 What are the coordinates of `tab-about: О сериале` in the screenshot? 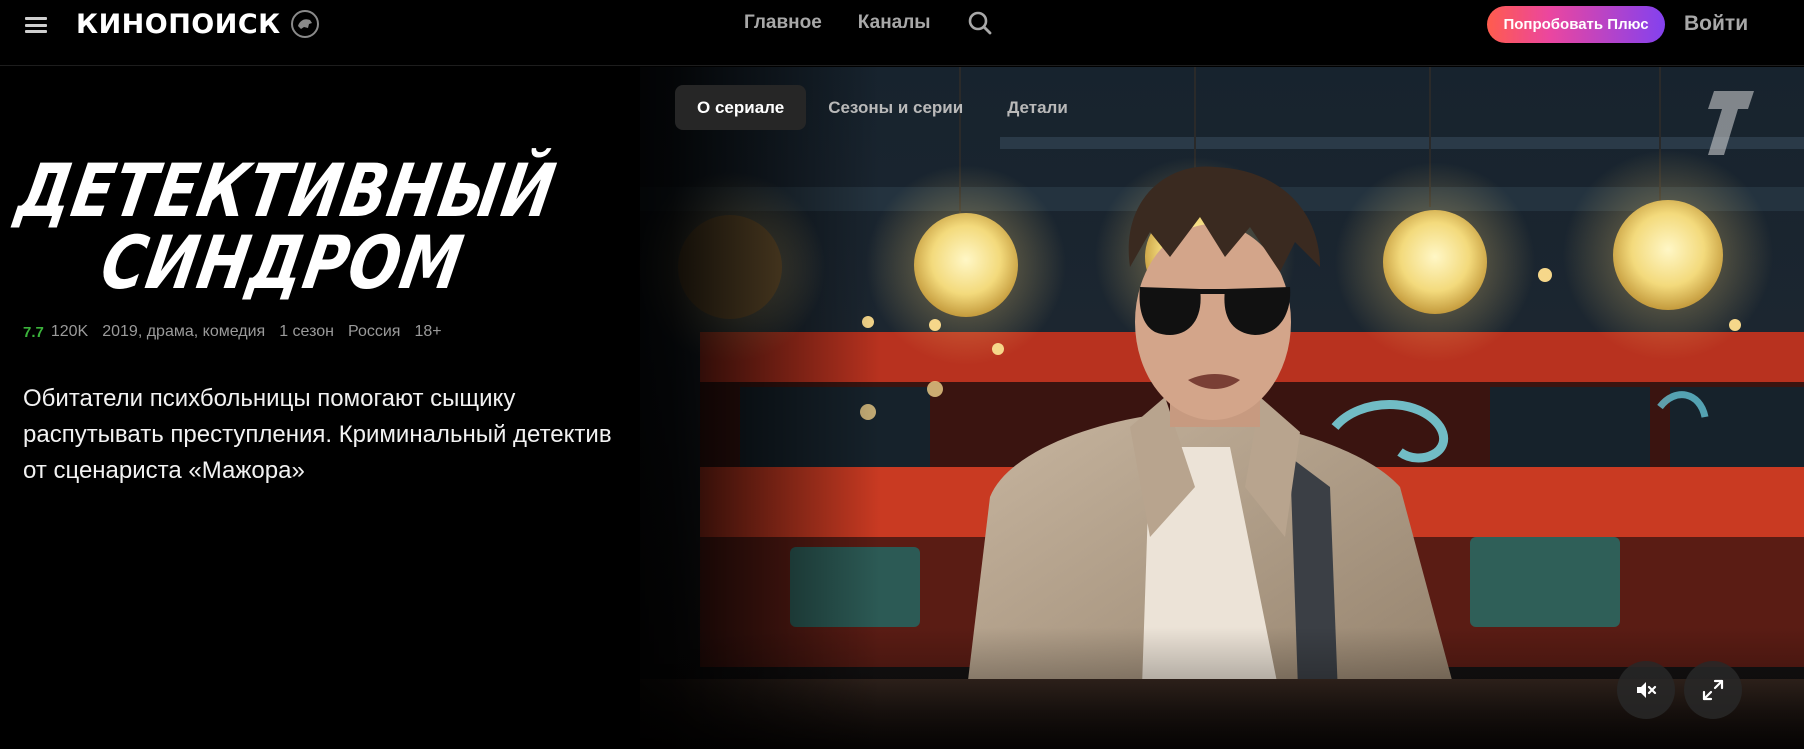 It's located at (741, 107).